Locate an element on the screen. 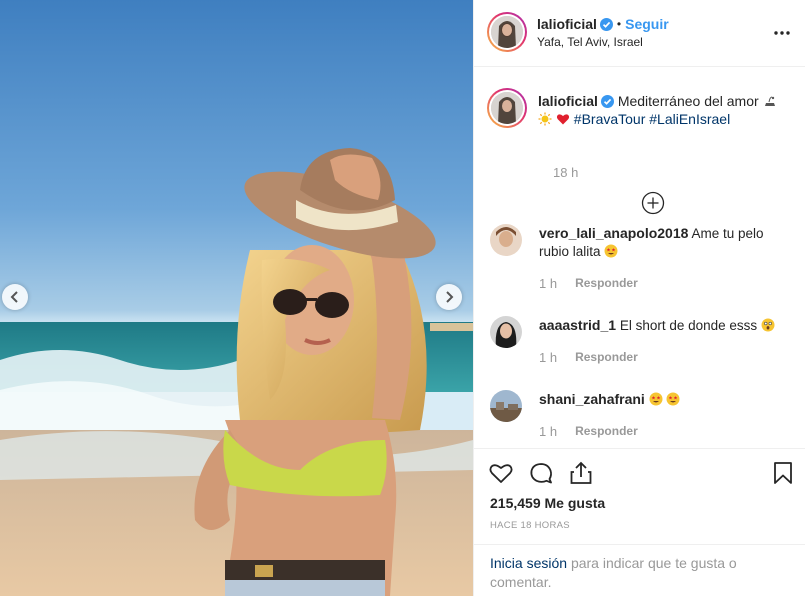 Image resolution: width=805 pixels, height=596 pixels. caption-hashtags: #BravaTour #LaliEnIsrael is located at coordinates (652, 119).